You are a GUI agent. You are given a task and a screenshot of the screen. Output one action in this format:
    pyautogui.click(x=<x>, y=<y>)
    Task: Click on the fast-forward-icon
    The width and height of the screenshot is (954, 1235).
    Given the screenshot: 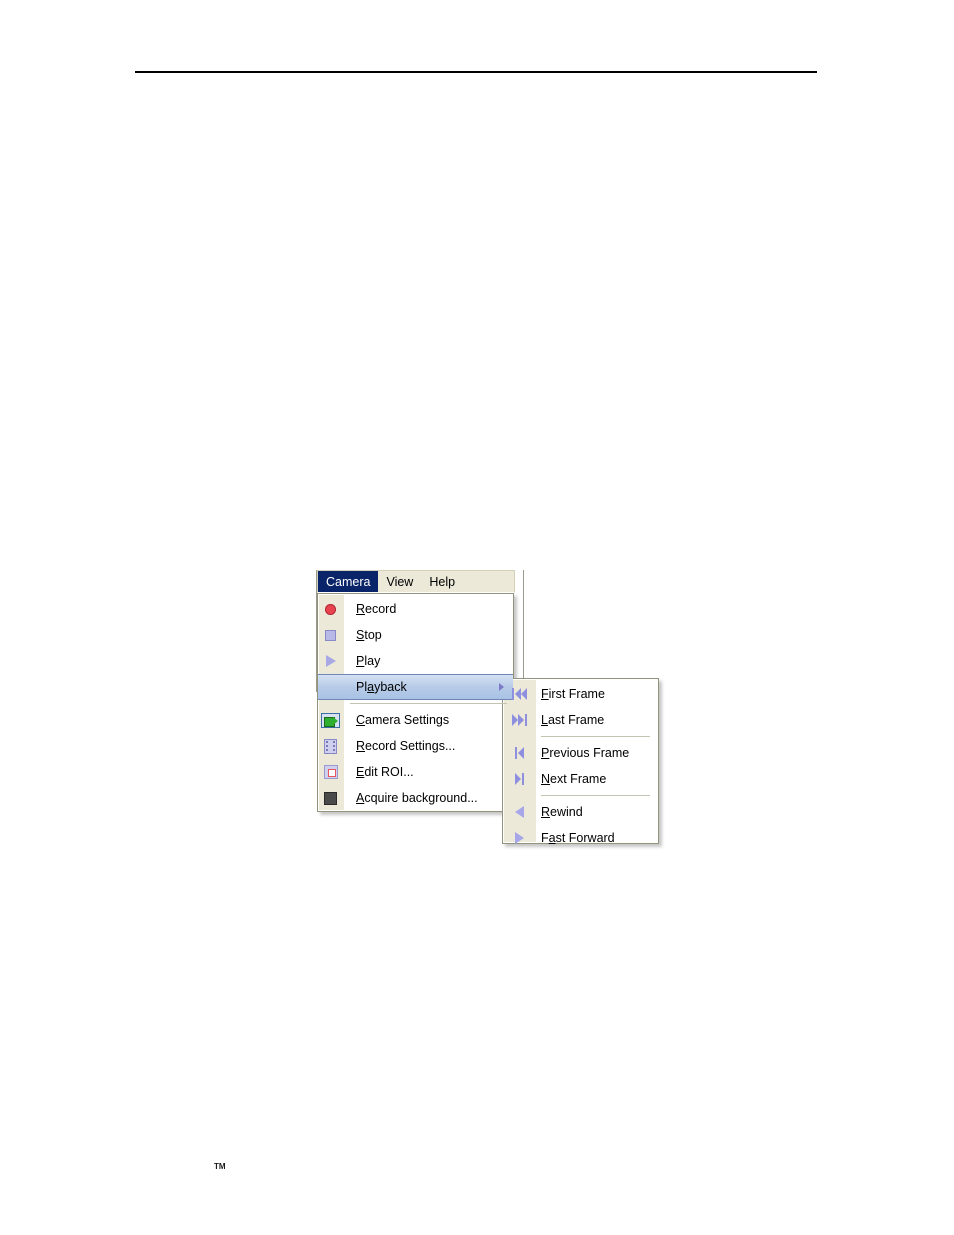 What is the action you would take?
    pyautogui.click(x=519, y=838)
    